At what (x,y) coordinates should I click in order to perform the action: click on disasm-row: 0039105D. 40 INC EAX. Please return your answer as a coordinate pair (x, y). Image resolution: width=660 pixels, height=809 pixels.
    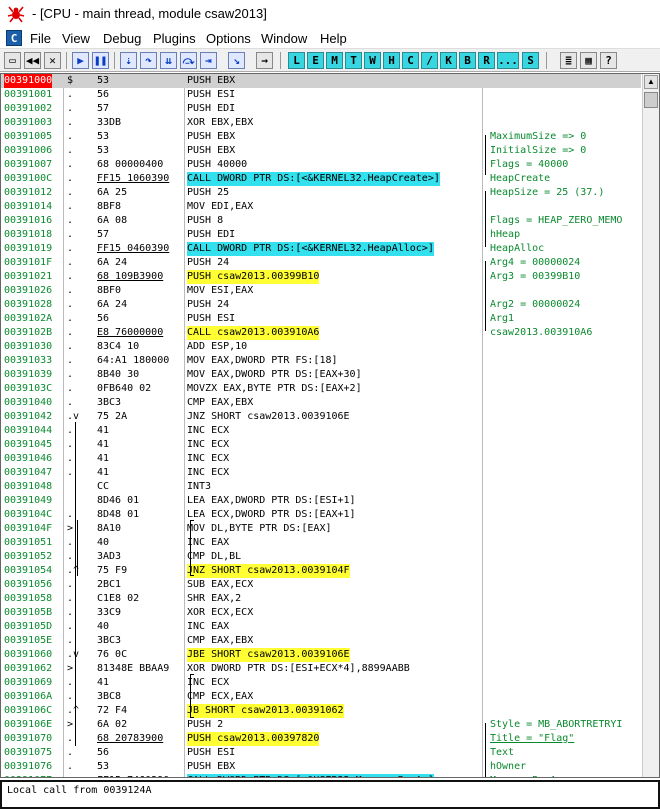
    Looking at the image, I should click on (321, 627).